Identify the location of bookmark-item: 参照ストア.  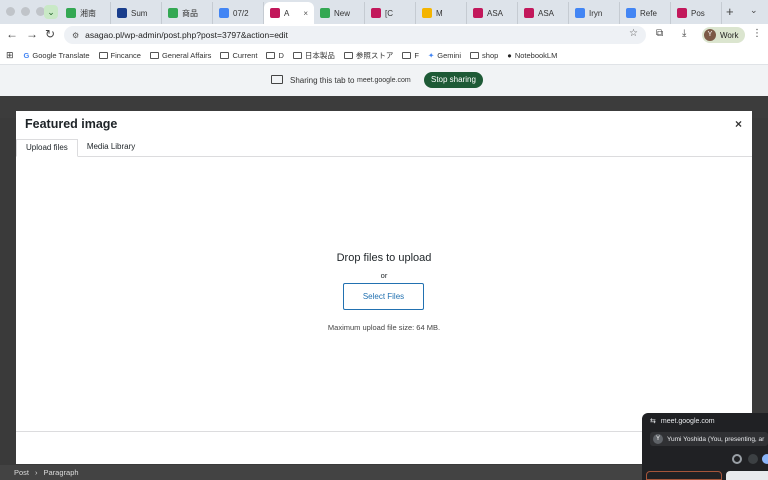
(368, 55).